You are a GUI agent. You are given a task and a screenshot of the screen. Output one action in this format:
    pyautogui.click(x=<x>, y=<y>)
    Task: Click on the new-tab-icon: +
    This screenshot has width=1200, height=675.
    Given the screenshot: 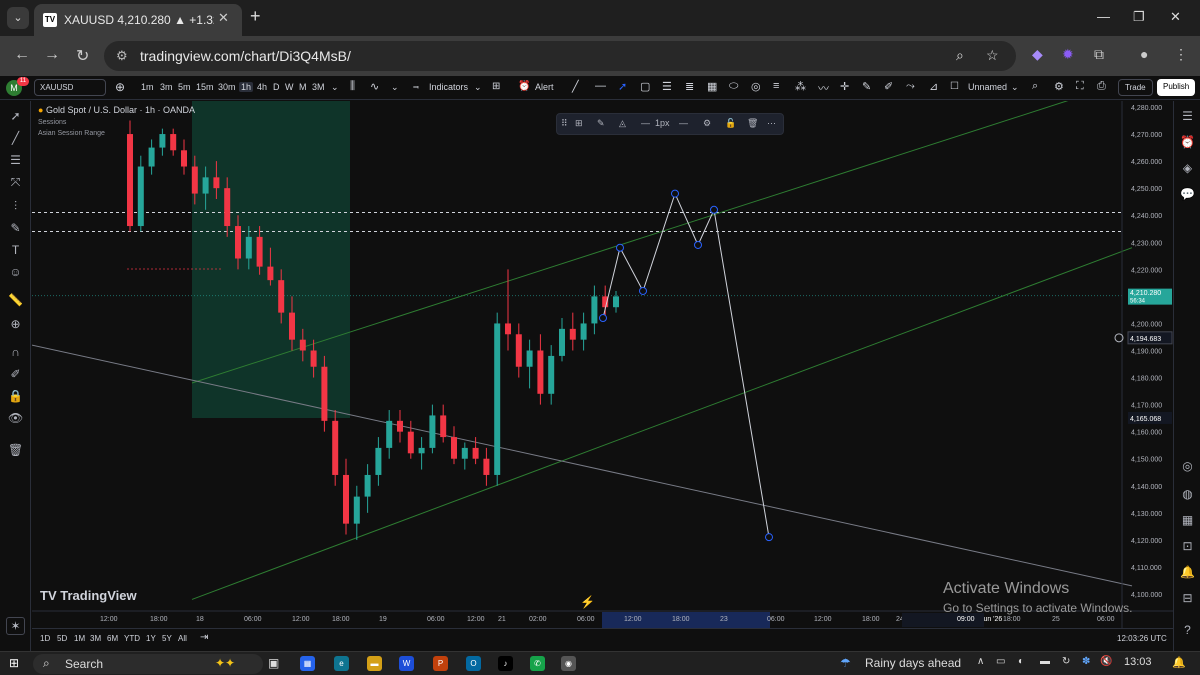 What is the action you would take?
    pyautogui.click(x=255, y=16)
    